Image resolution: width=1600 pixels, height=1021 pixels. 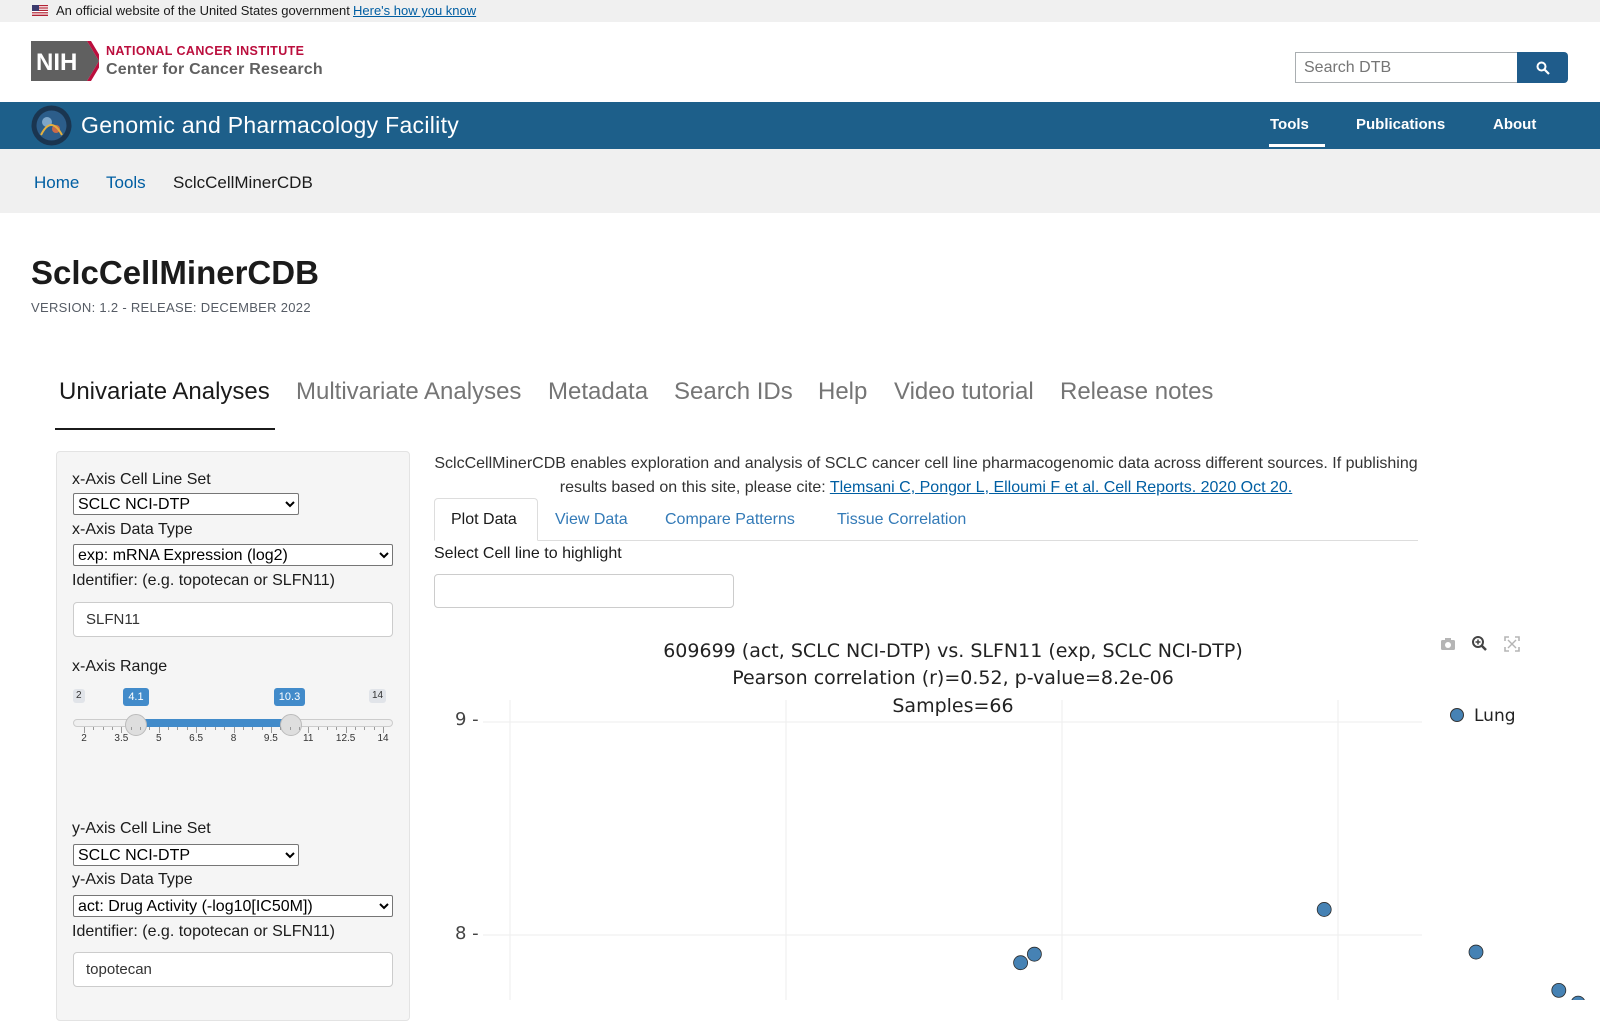 What do you see at coordinates (40, 10) in the screenshot?
I see `us-flag-icon` at bounding box center [40, 10].